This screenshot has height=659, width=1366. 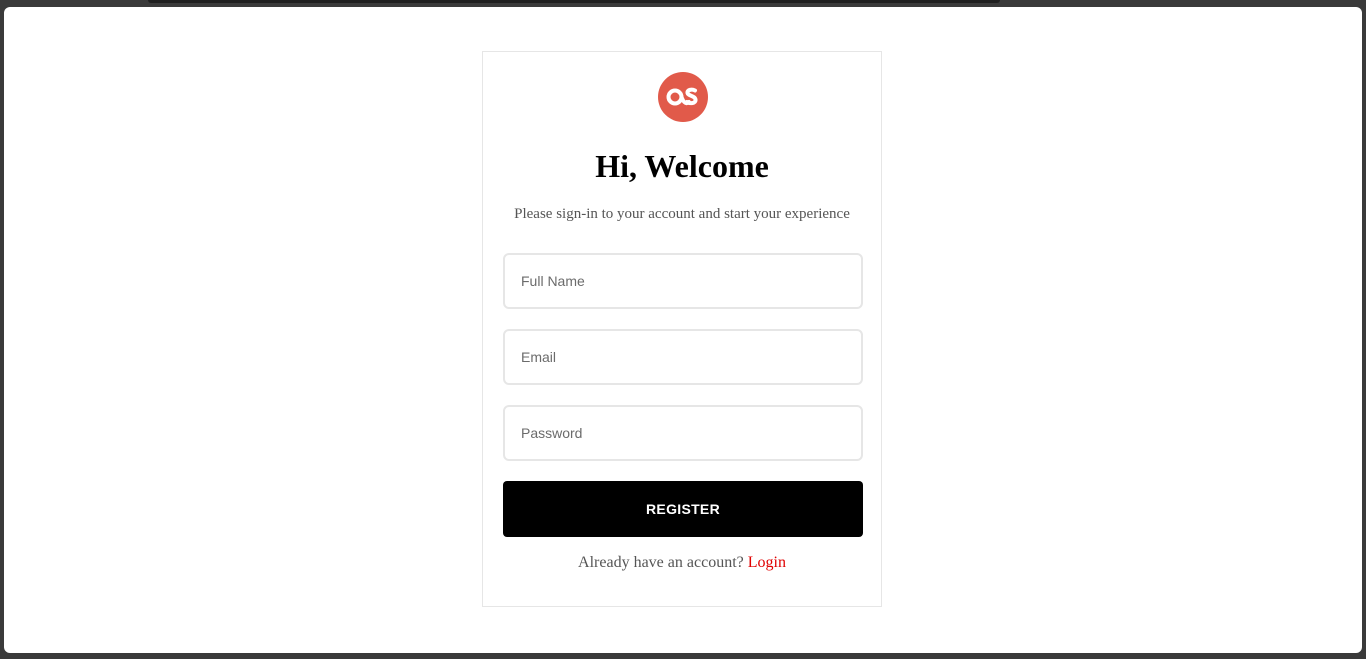 What do you see at coordinates (683, 357) in the screenshot?
I see `email-input` at bounding box center [683, 357].